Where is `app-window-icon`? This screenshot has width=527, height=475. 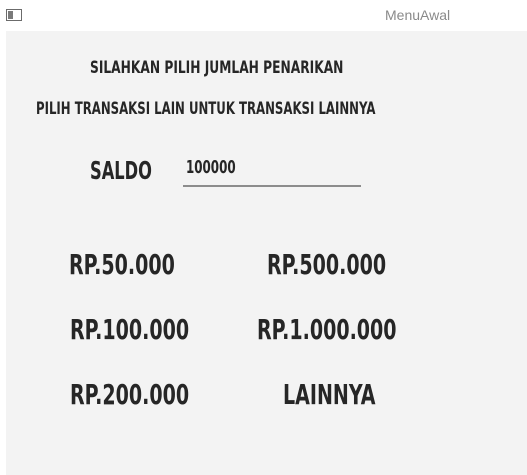
app-window-icon is located at coordinates (14, 15).